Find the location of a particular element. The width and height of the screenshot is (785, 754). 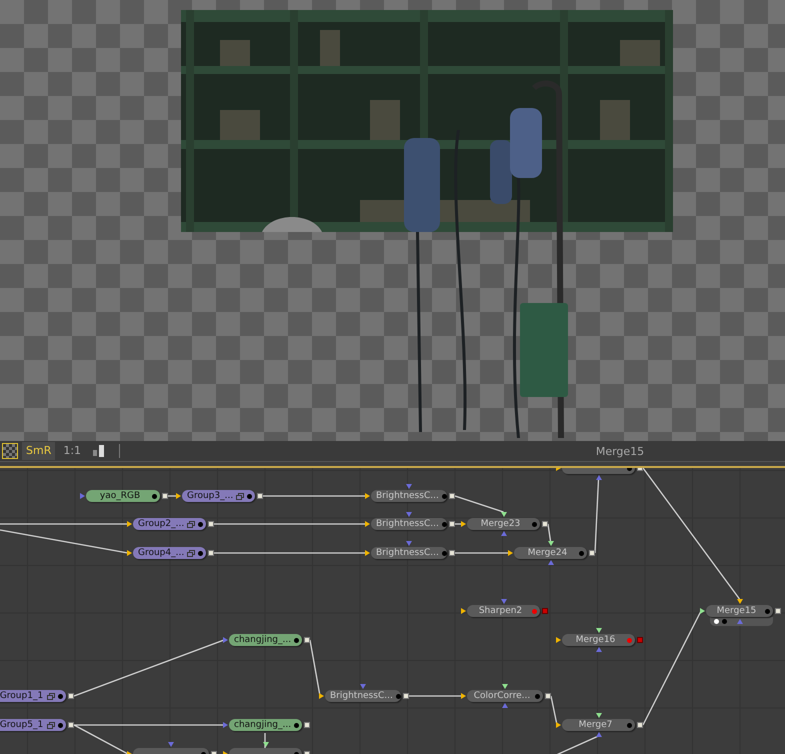

scale-button: 1:1 is located at coordinates (72, 451).